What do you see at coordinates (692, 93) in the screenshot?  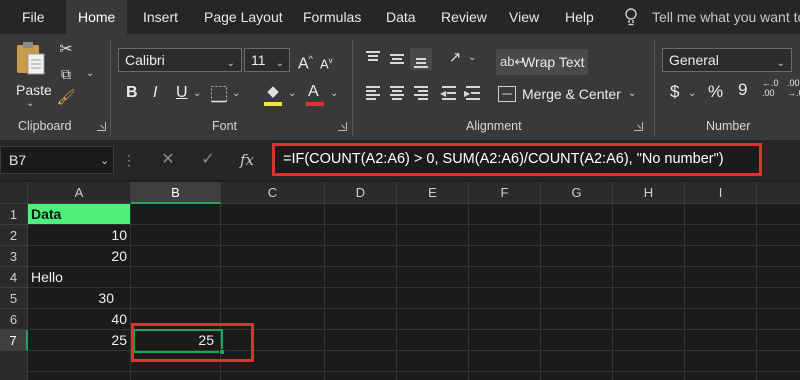 I see `currency-dropdown-icon: ⌄` at bounding box center [692, 93].